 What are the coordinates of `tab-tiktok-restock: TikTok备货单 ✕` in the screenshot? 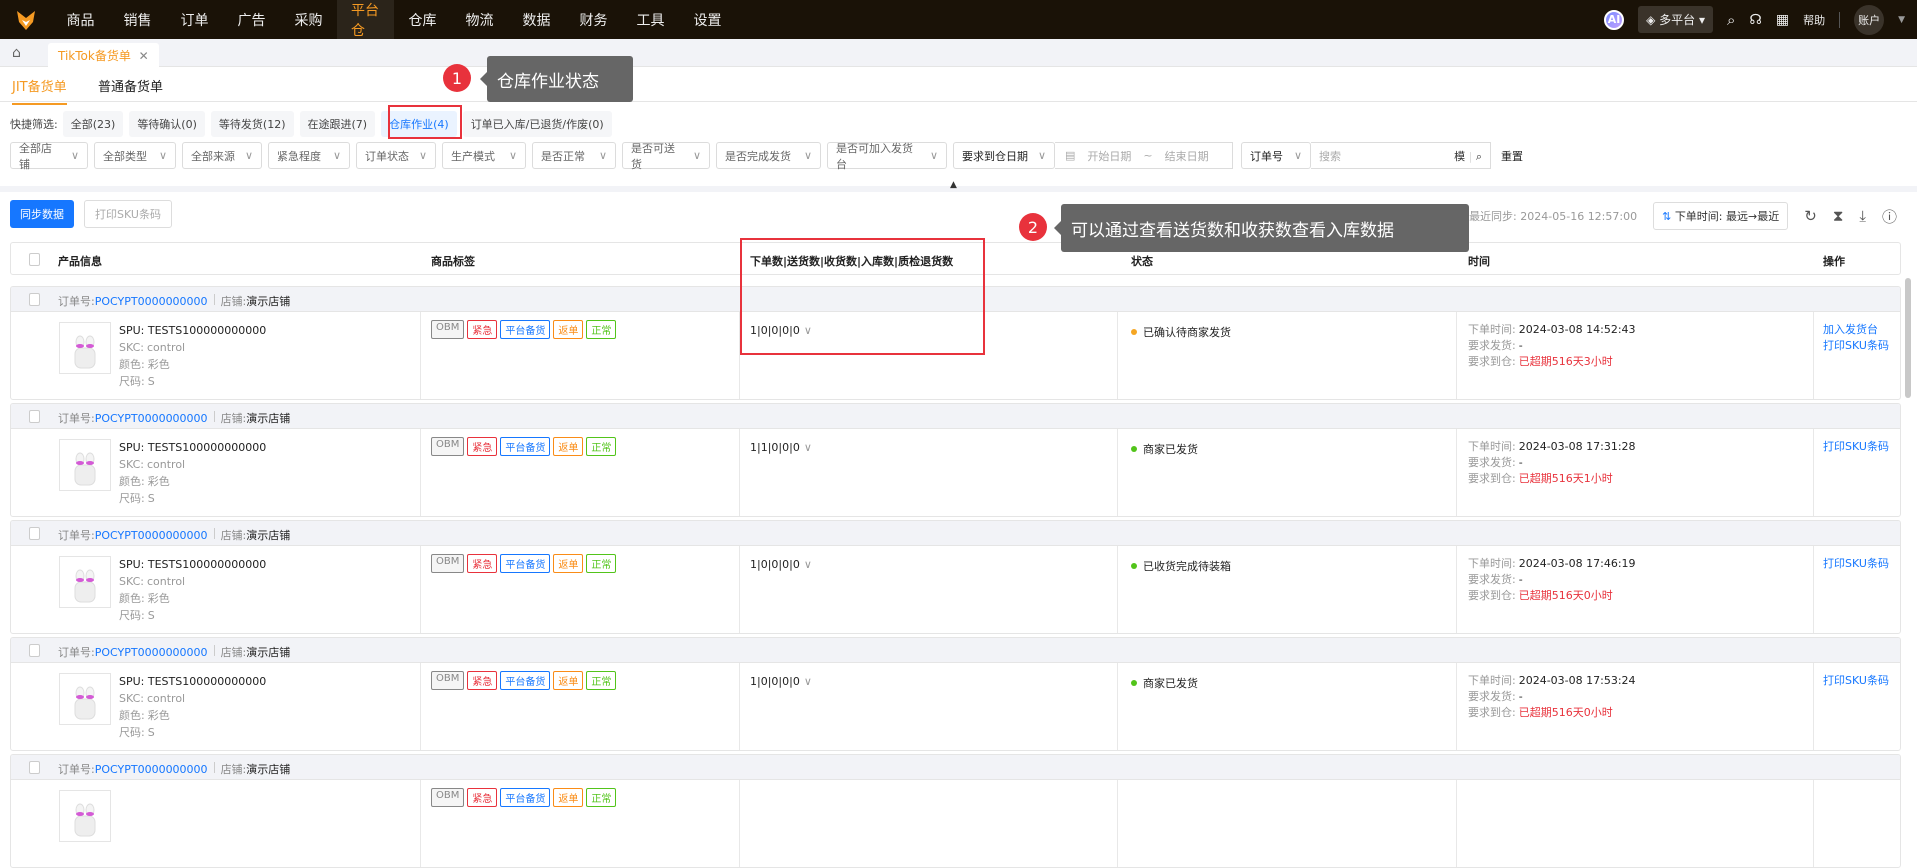 It's located at (103, 55).